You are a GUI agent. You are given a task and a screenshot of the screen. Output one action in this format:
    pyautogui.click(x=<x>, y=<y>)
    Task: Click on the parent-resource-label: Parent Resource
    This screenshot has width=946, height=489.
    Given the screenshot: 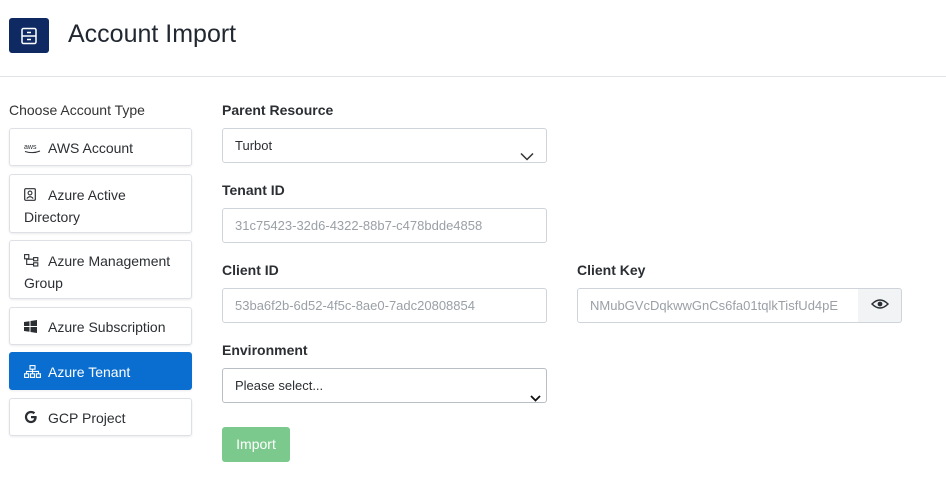 What is the action you would take?
    pyautogui.click(x=278, y=110)
    